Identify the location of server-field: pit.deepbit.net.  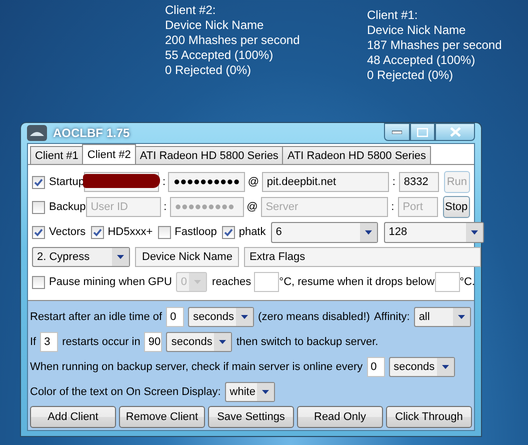
(325, 182).